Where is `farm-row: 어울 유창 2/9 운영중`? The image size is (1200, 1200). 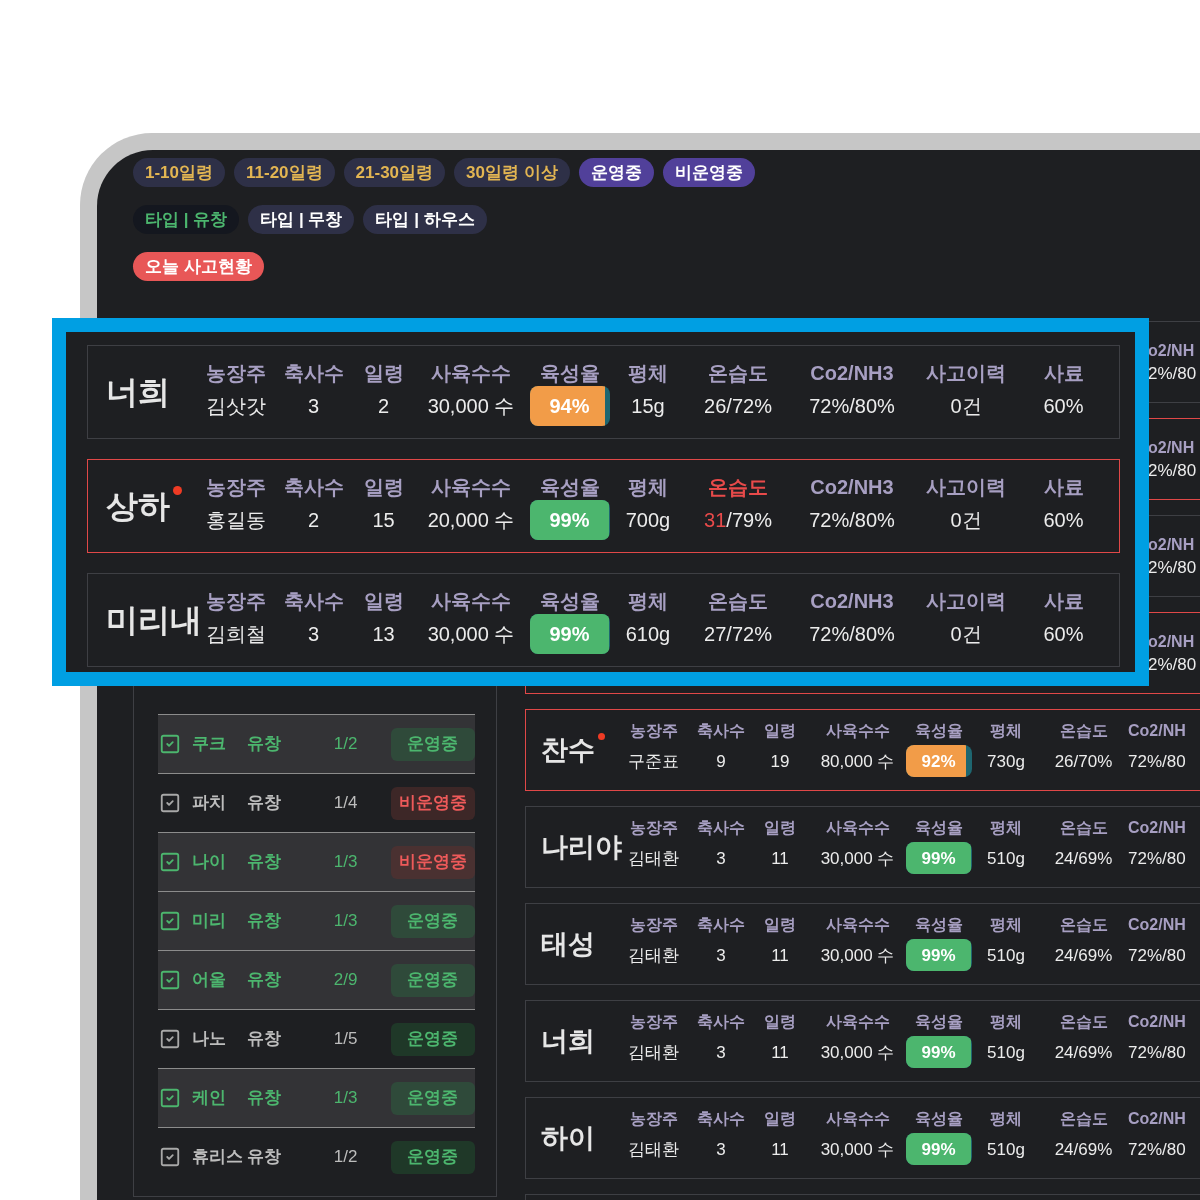
farm-row: 어울 유창 2/9 운영중 is located at coordinates (316, 979).